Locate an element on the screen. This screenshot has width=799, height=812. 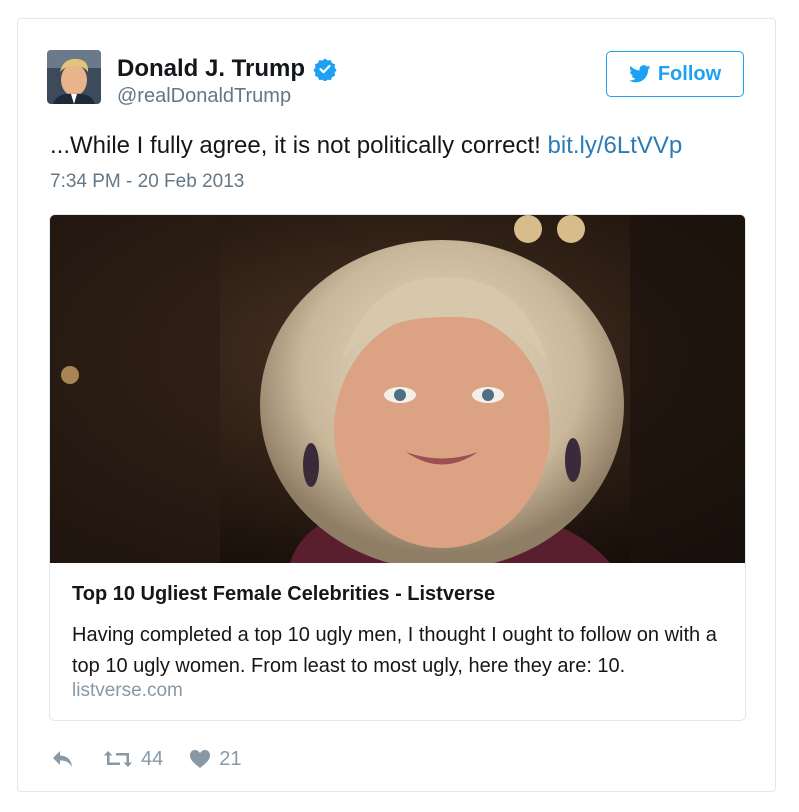
tweet-link: bit.ly/6LtVVp is located at coordinates (615, 145).